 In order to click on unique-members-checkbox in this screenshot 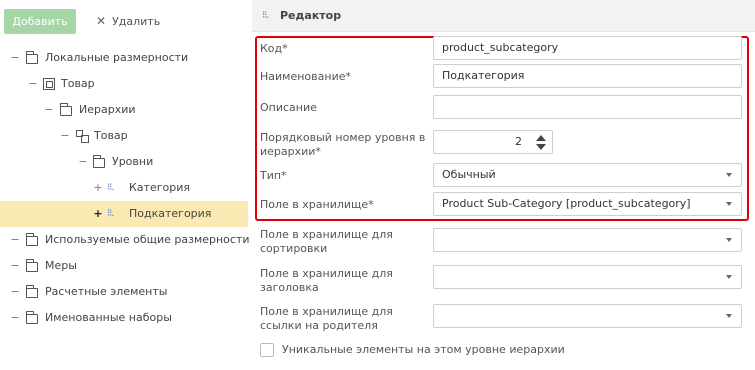, I will do `click(267, 350)`.